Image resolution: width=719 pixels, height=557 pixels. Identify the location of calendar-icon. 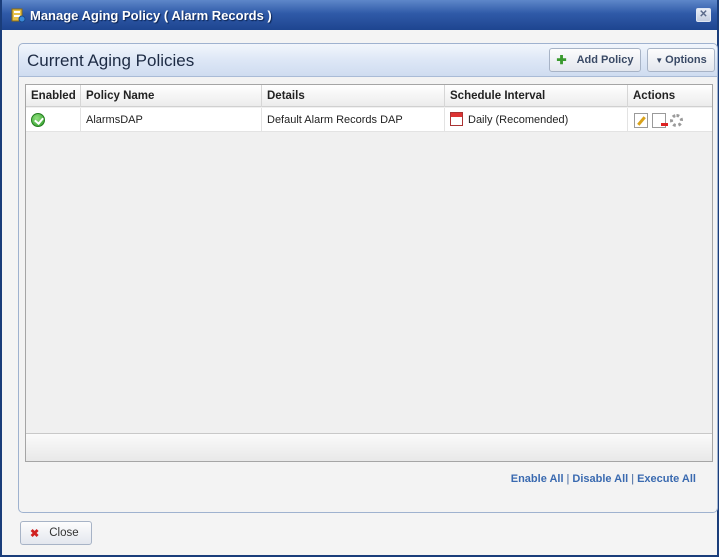
(456, 119).